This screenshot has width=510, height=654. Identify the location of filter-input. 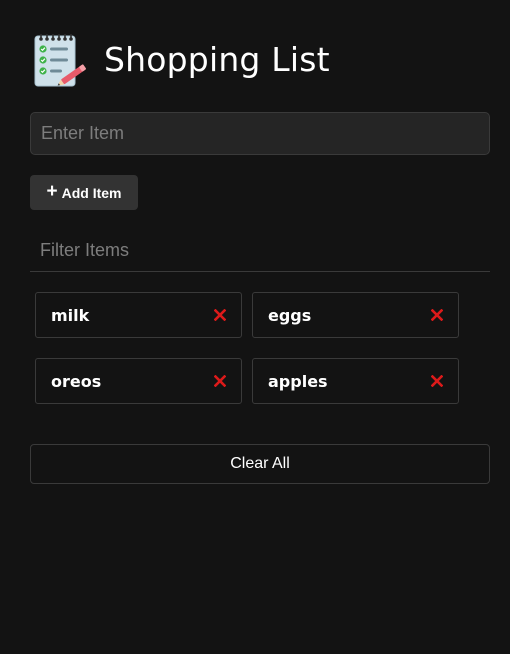
(260, 251).